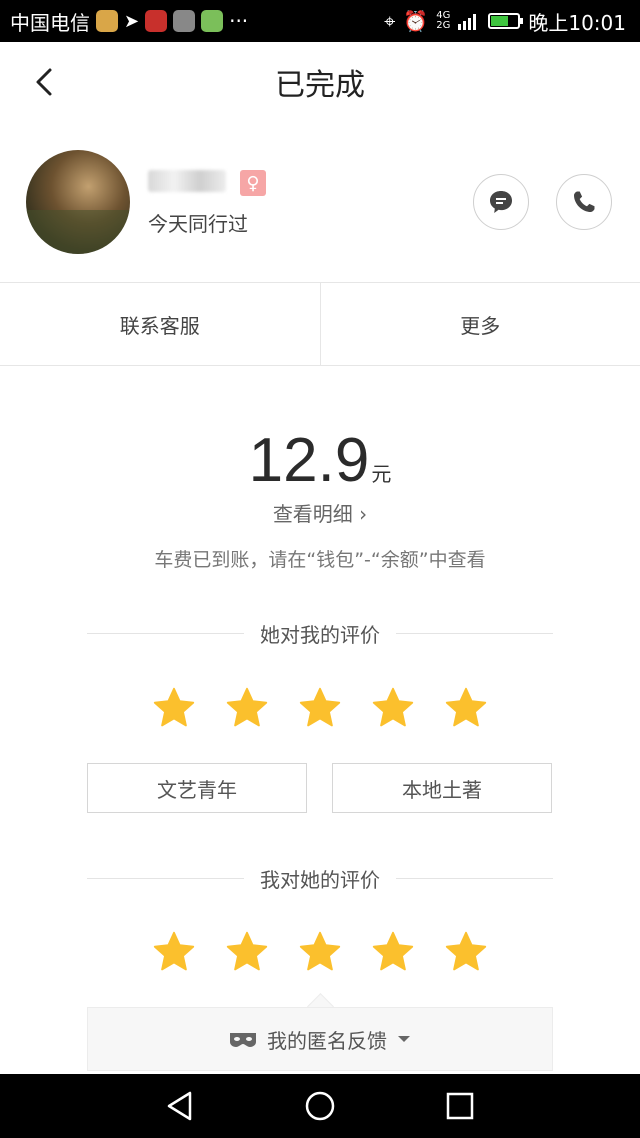 The height and width of the screenshot is (1138, 640). I want to click on send-icon: ➤, so click(132, 21).